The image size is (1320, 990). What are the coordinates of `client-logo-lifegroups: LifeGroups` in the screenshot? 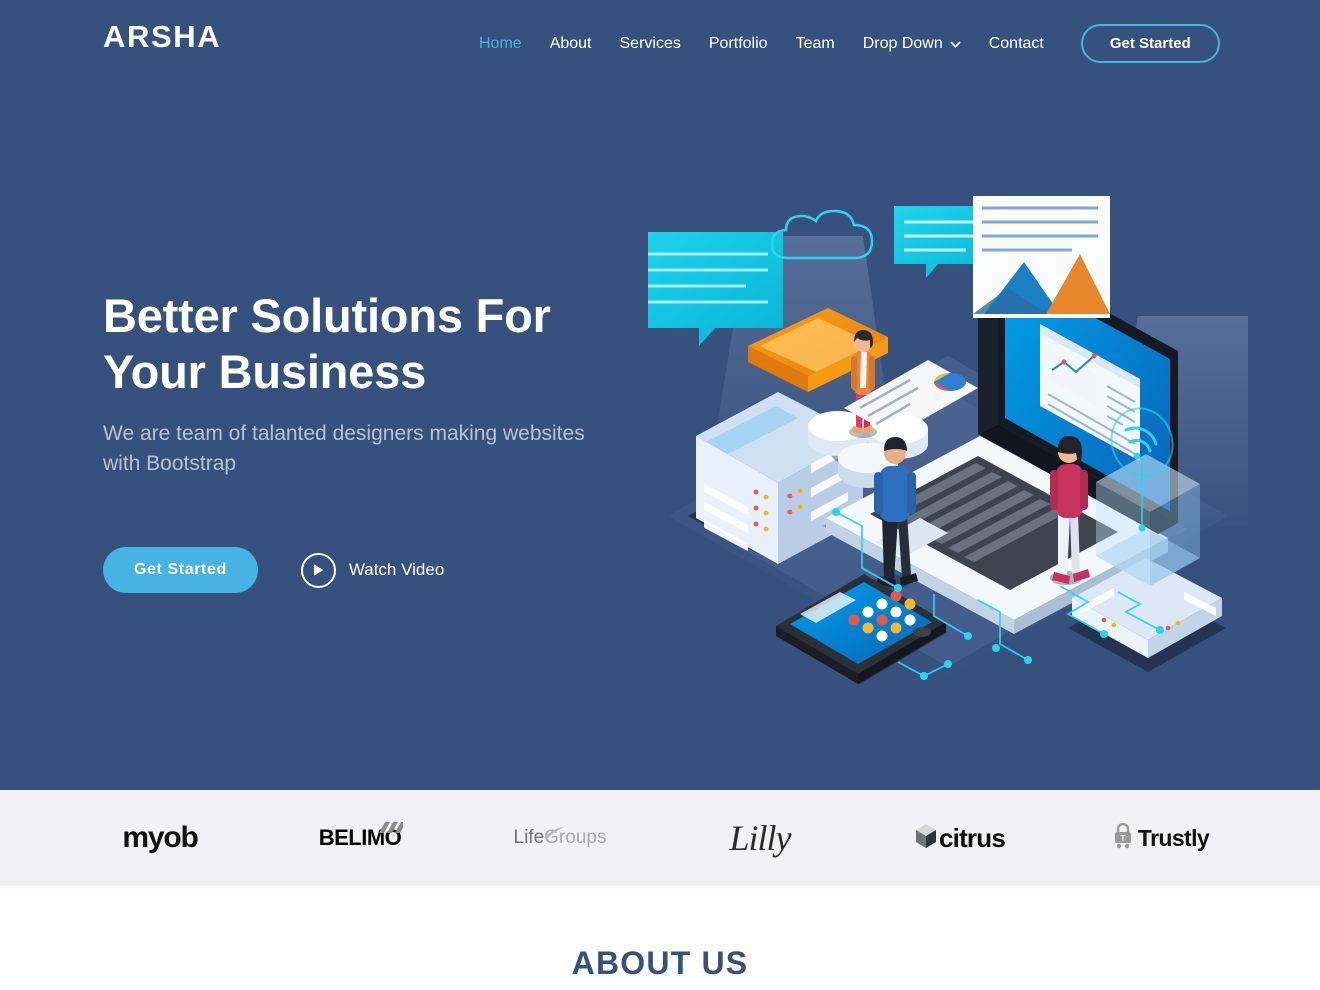 It's located at (560, 838).